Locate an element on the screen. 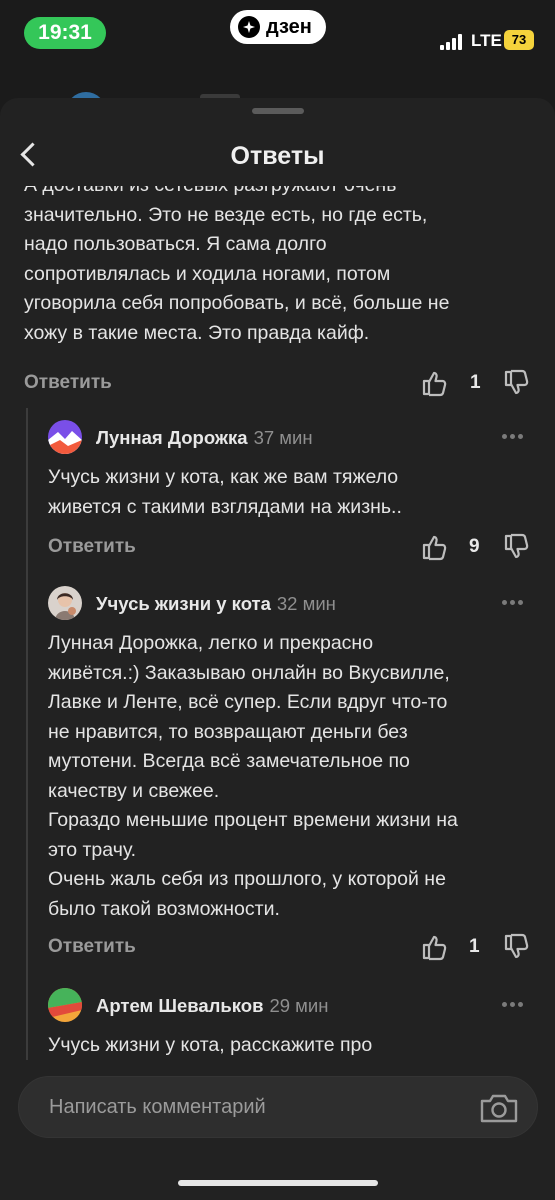 The width and height of the screenshot is (555, 1200). home-indicator is located at coordinates (278, 1183).